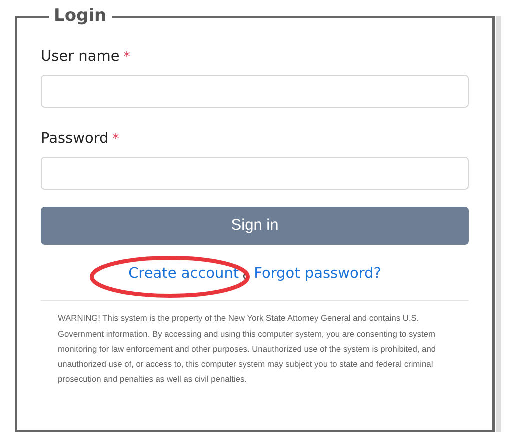 The height and width of the screenshot is (435, 507). Describe the element at coordinates (80, 16) in the screenshot. I see `login-legend: Login` at that location.